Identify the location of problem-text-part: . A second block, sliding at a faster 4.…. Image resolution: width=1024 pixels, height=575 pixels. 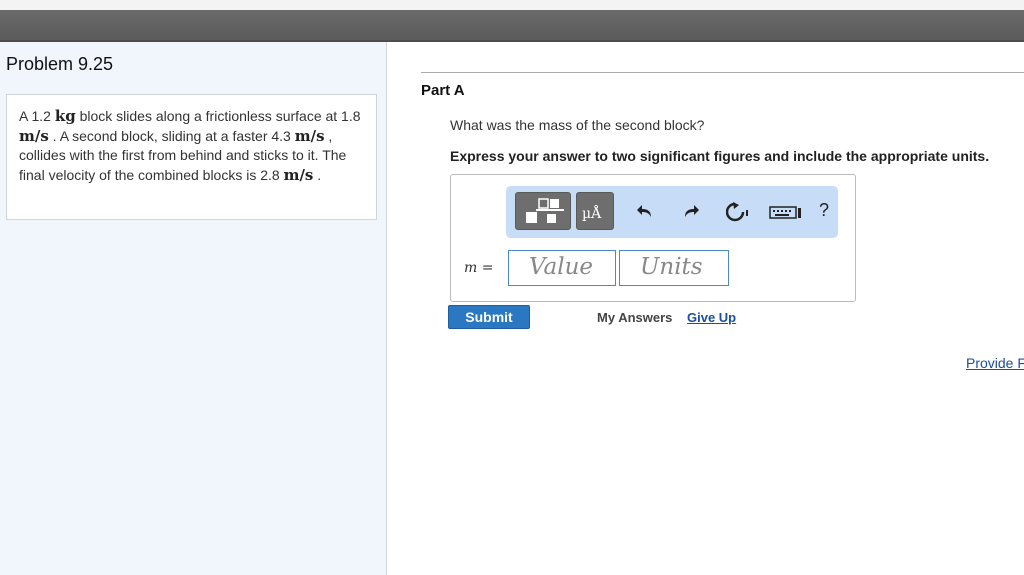
(171, 135).